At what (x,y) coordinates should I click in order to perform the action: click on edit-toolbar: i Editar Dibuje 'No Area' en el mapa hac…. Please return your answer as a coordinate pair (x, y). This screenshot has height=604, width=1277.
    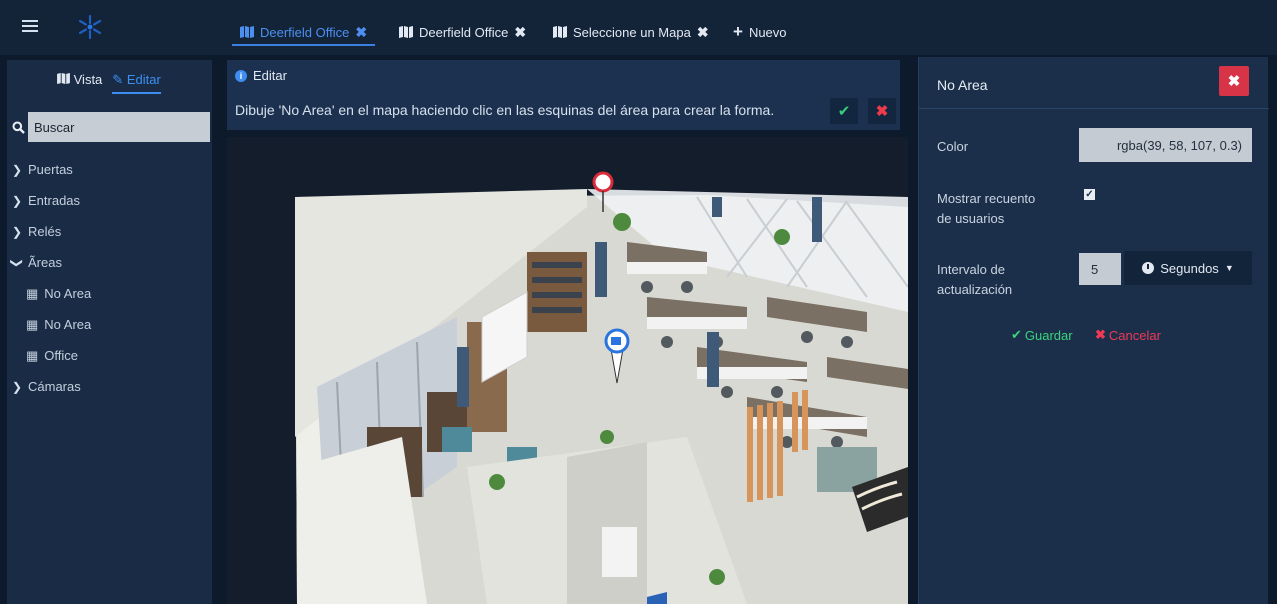
    Looking at the image, I should click on (563, 95).